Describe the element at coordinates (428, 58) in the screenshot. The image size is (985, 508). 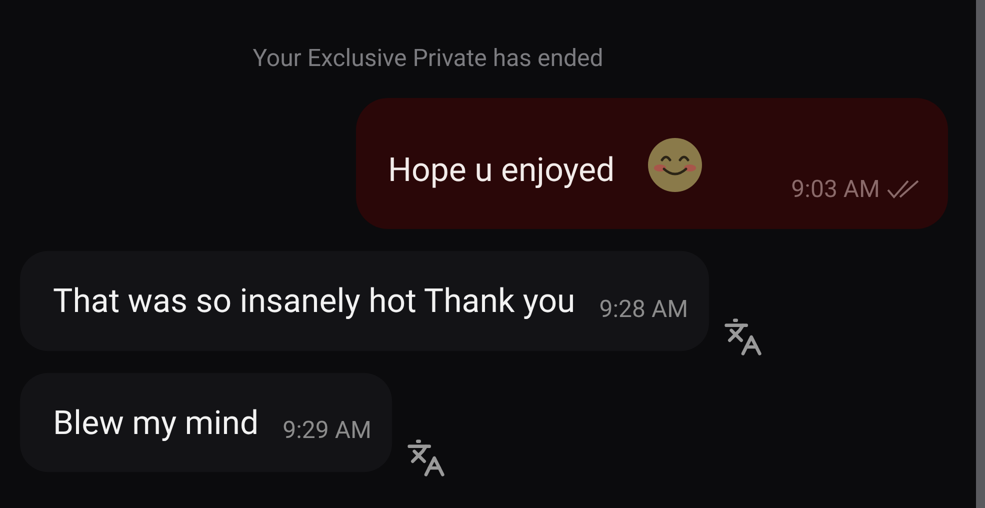
I see `system-notice: Your Exclusive Private has ended` at that location.